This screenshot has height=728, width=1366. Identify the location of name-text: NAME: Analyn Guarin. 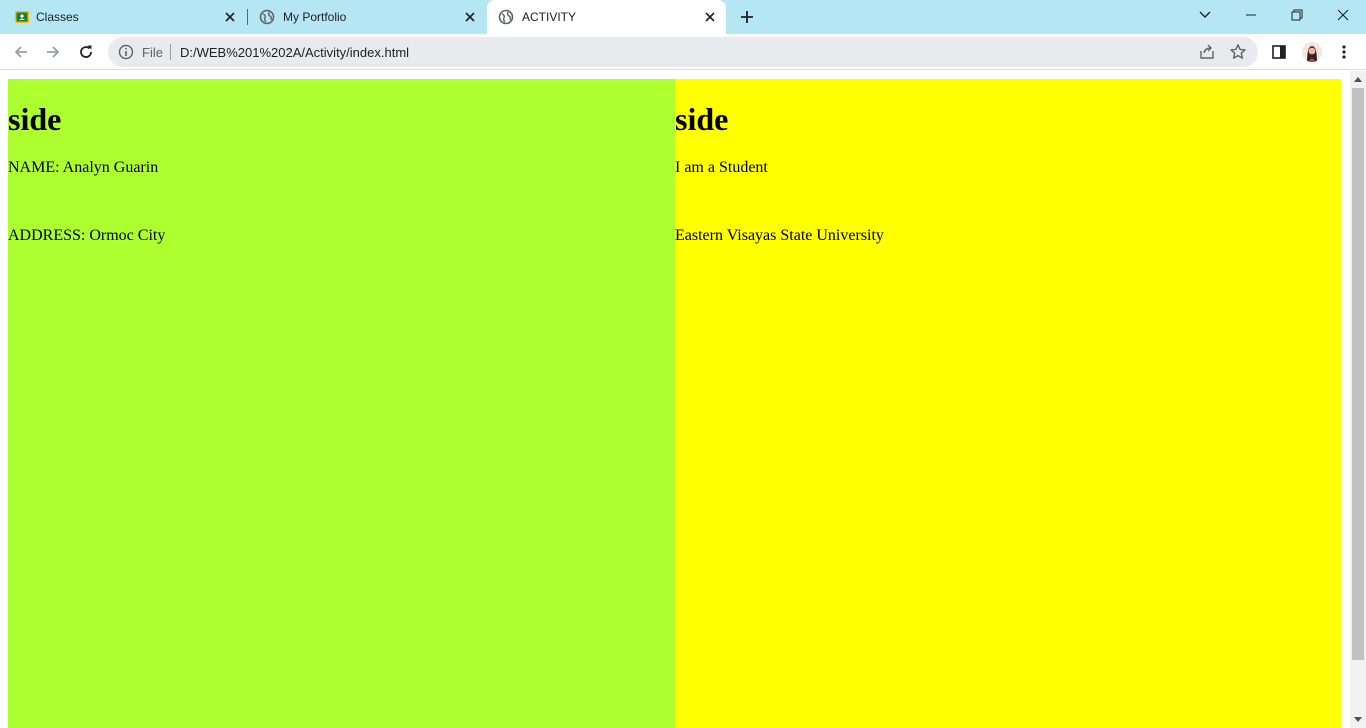
(83, 167).